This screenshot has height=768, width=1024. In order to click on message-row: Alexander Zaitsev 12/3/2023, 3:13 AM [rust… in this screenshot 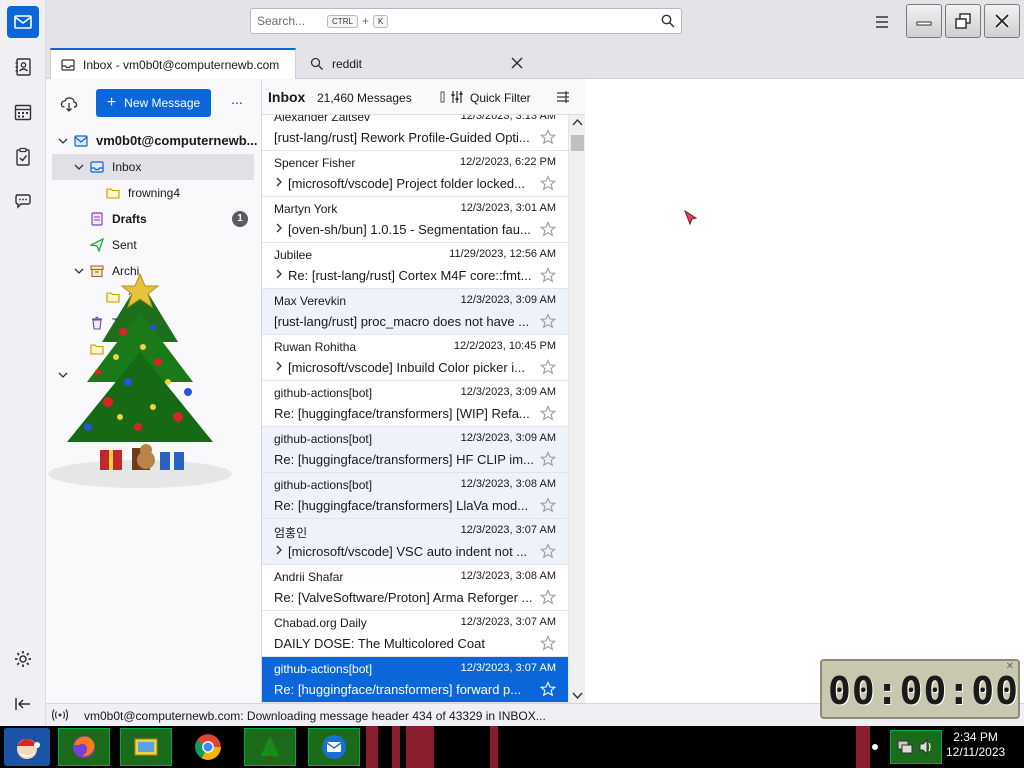, I will do `click(415, 133)`.